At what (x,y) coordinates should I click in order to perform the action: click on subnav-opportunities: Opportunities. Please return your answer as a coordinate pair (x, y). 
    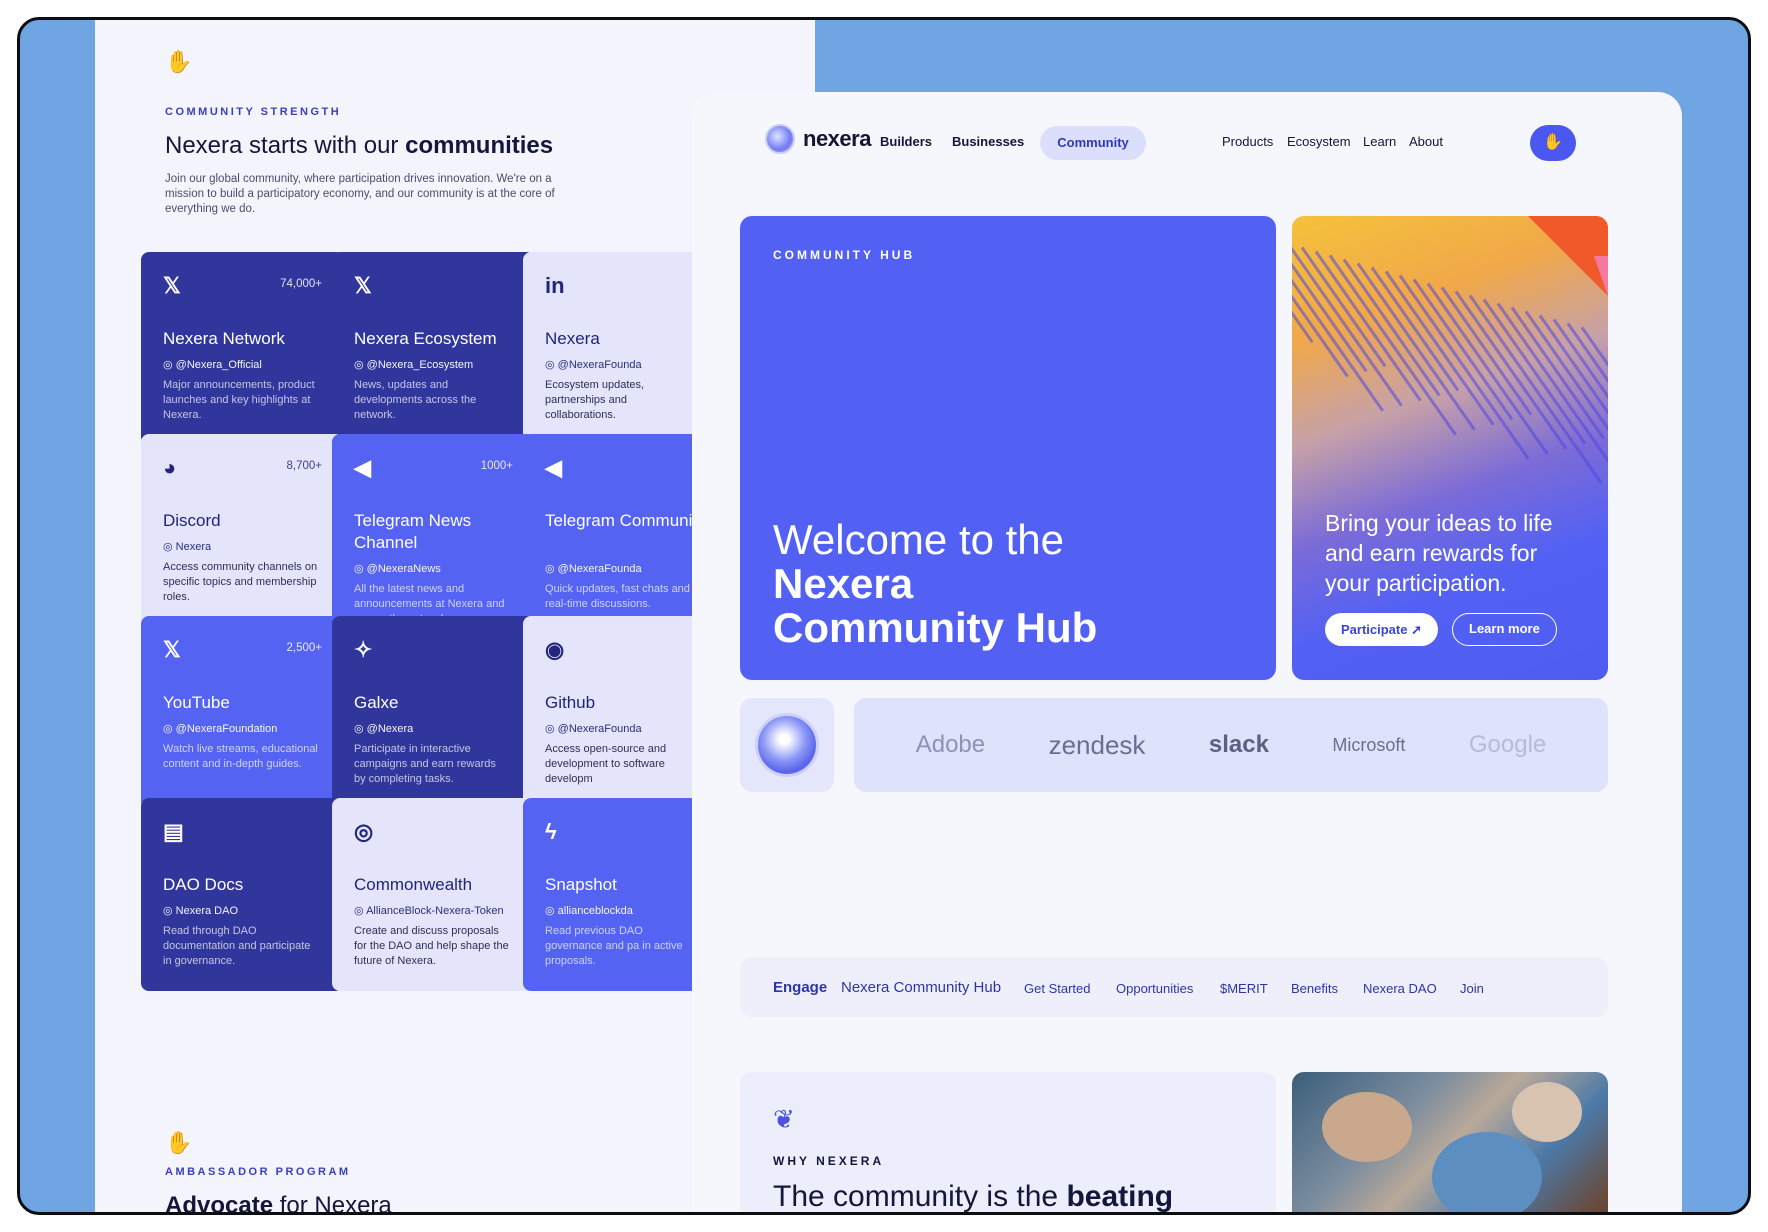
    Looking at the image, I should click on (1154, 988).